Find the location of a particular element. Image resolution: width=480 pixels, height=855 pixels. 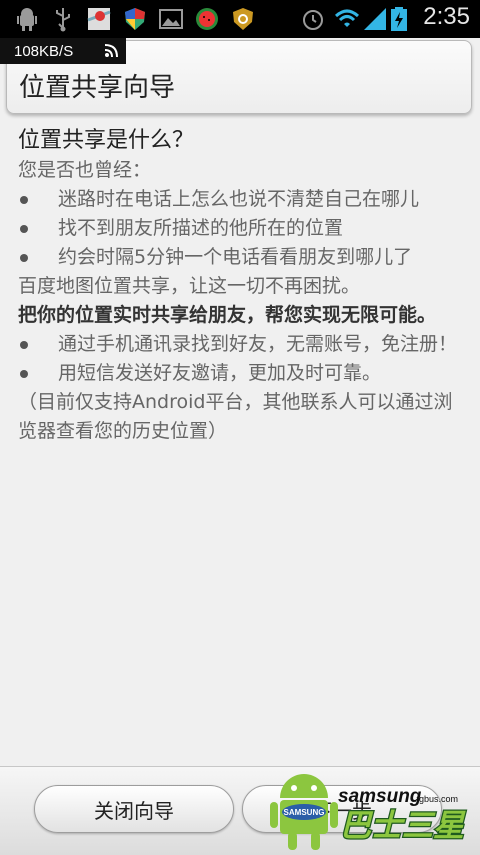

rss-icon is located at coordinates (111, 51).